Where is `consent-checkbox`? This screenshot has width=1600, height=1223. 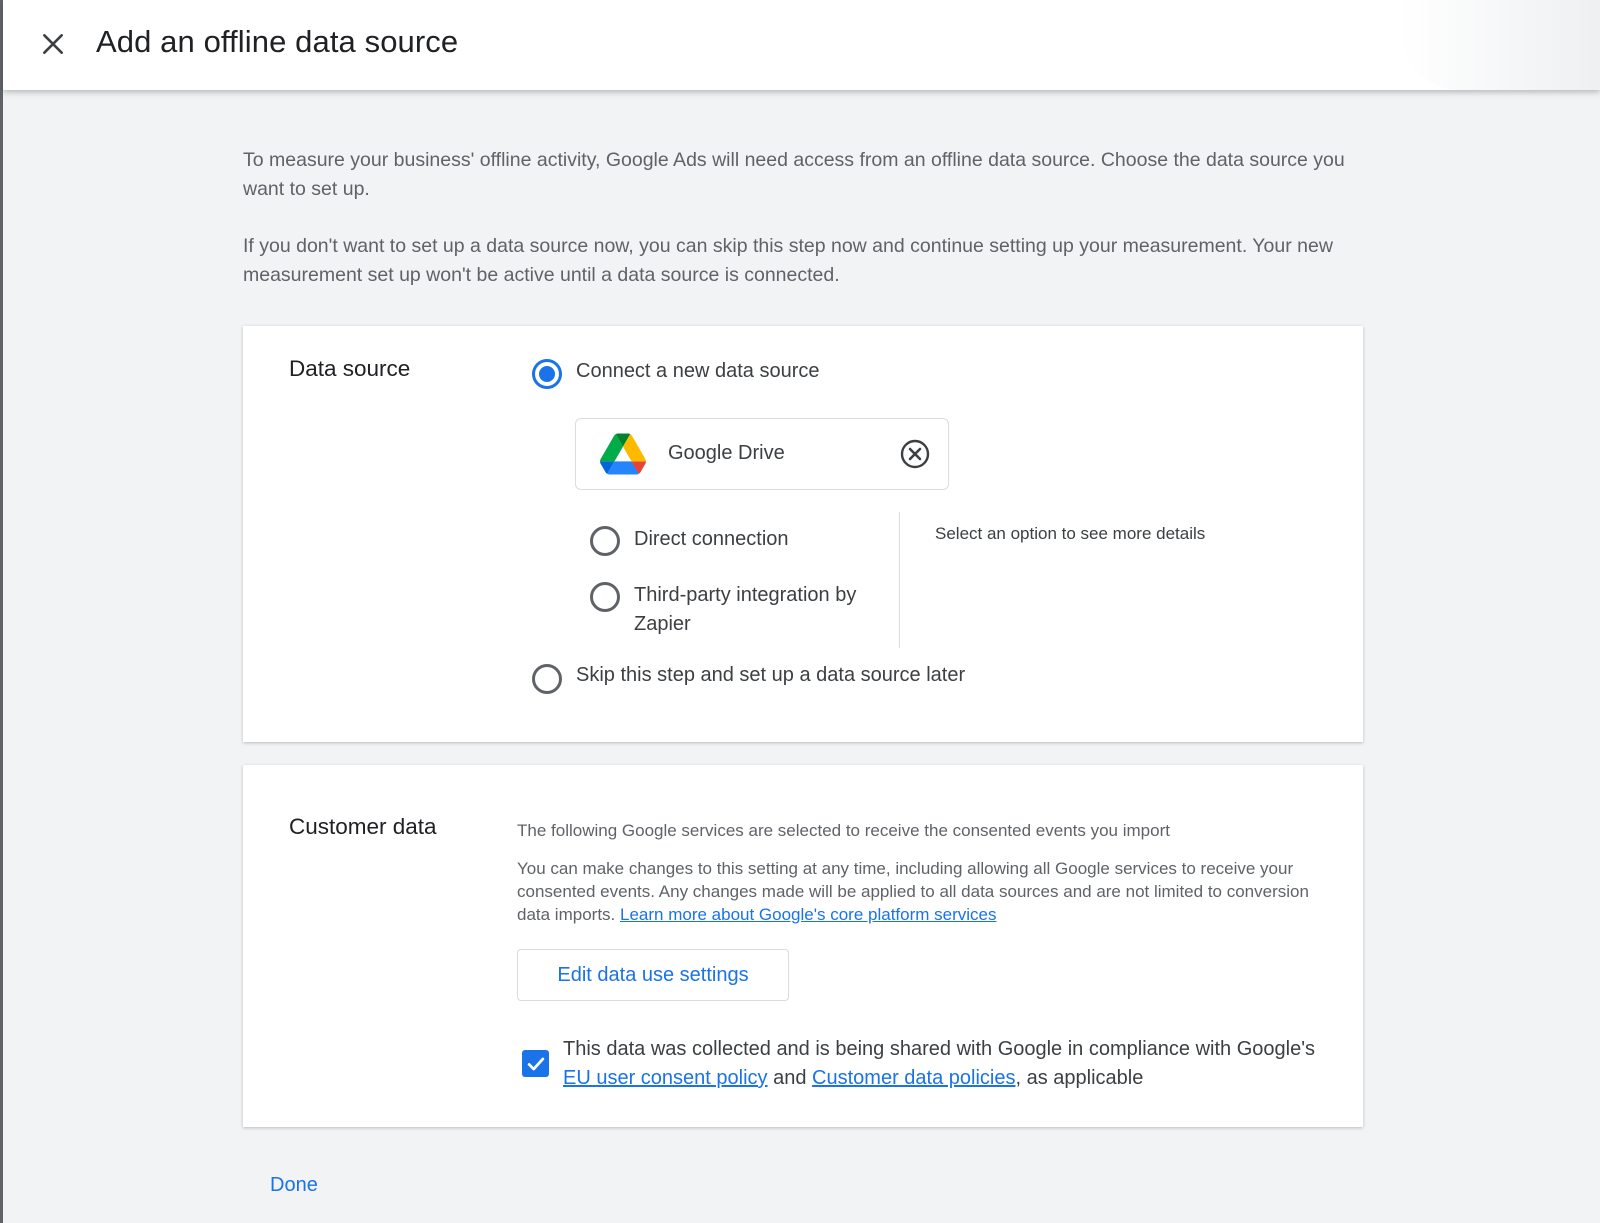 consent-checkbox is located at coordinates (535, 1063).